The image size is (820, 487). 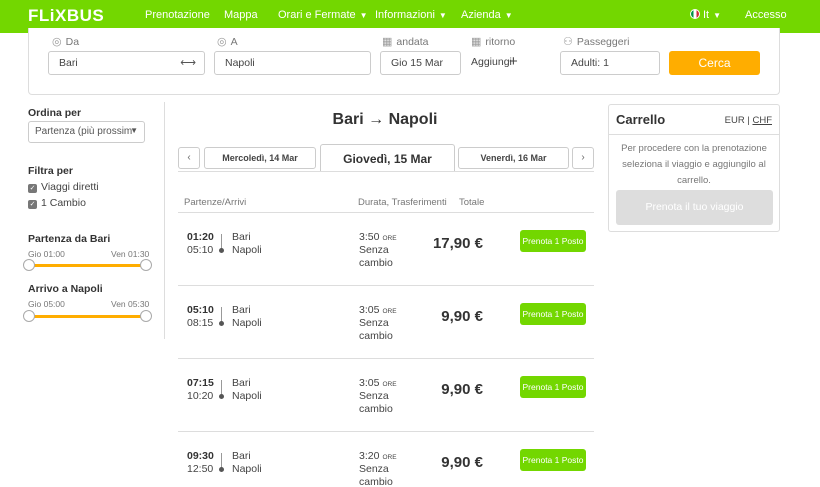 I want to click on language-selector: It ▼, so click(x=705, y=15).